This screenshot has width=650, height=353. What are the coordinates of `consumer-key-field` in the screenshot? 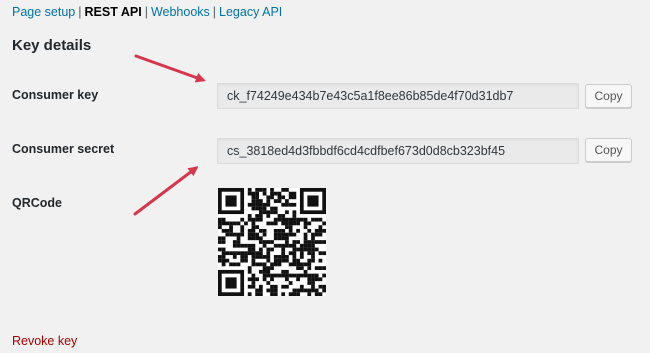 It's located at (398, 96).